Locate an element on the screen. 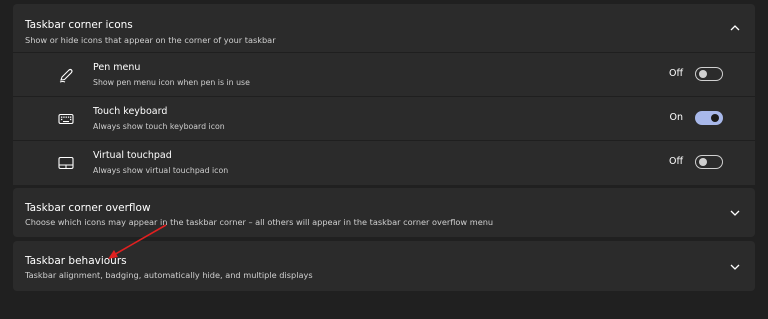 The width and height of the screenshot is (768, 319). keyboard-icon is located at coordinates (66, 119).